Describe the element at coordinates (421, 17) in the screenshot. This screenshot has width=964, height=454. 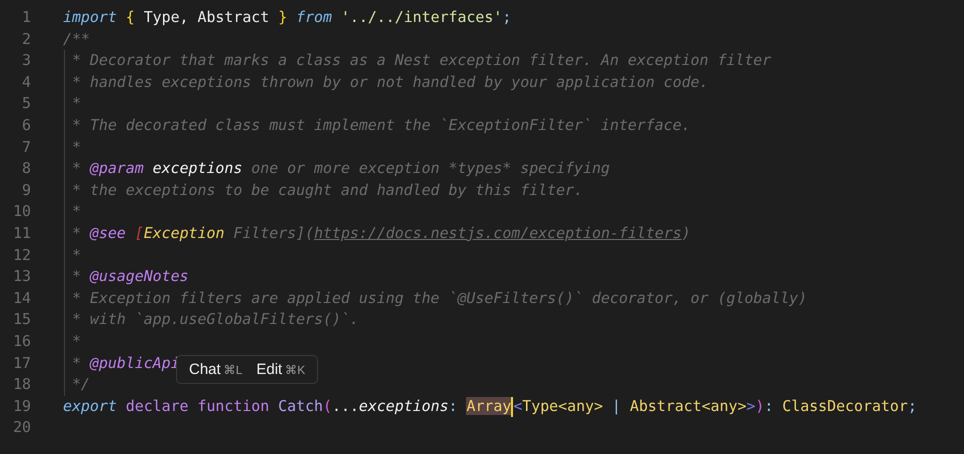
I see `string-literal: '../../interfaces'` at that location.